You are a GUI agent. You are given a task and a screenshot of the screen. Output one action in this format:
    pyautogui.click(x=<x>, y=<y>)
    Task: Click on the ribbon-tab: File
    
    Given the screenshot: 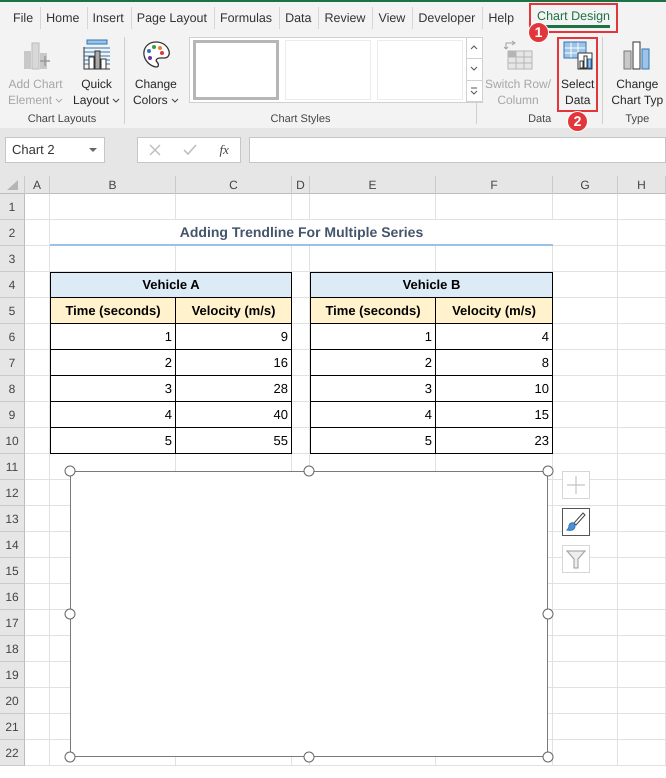 What is the action you would take?
    pyautogui.click(x=23, y=17)
    